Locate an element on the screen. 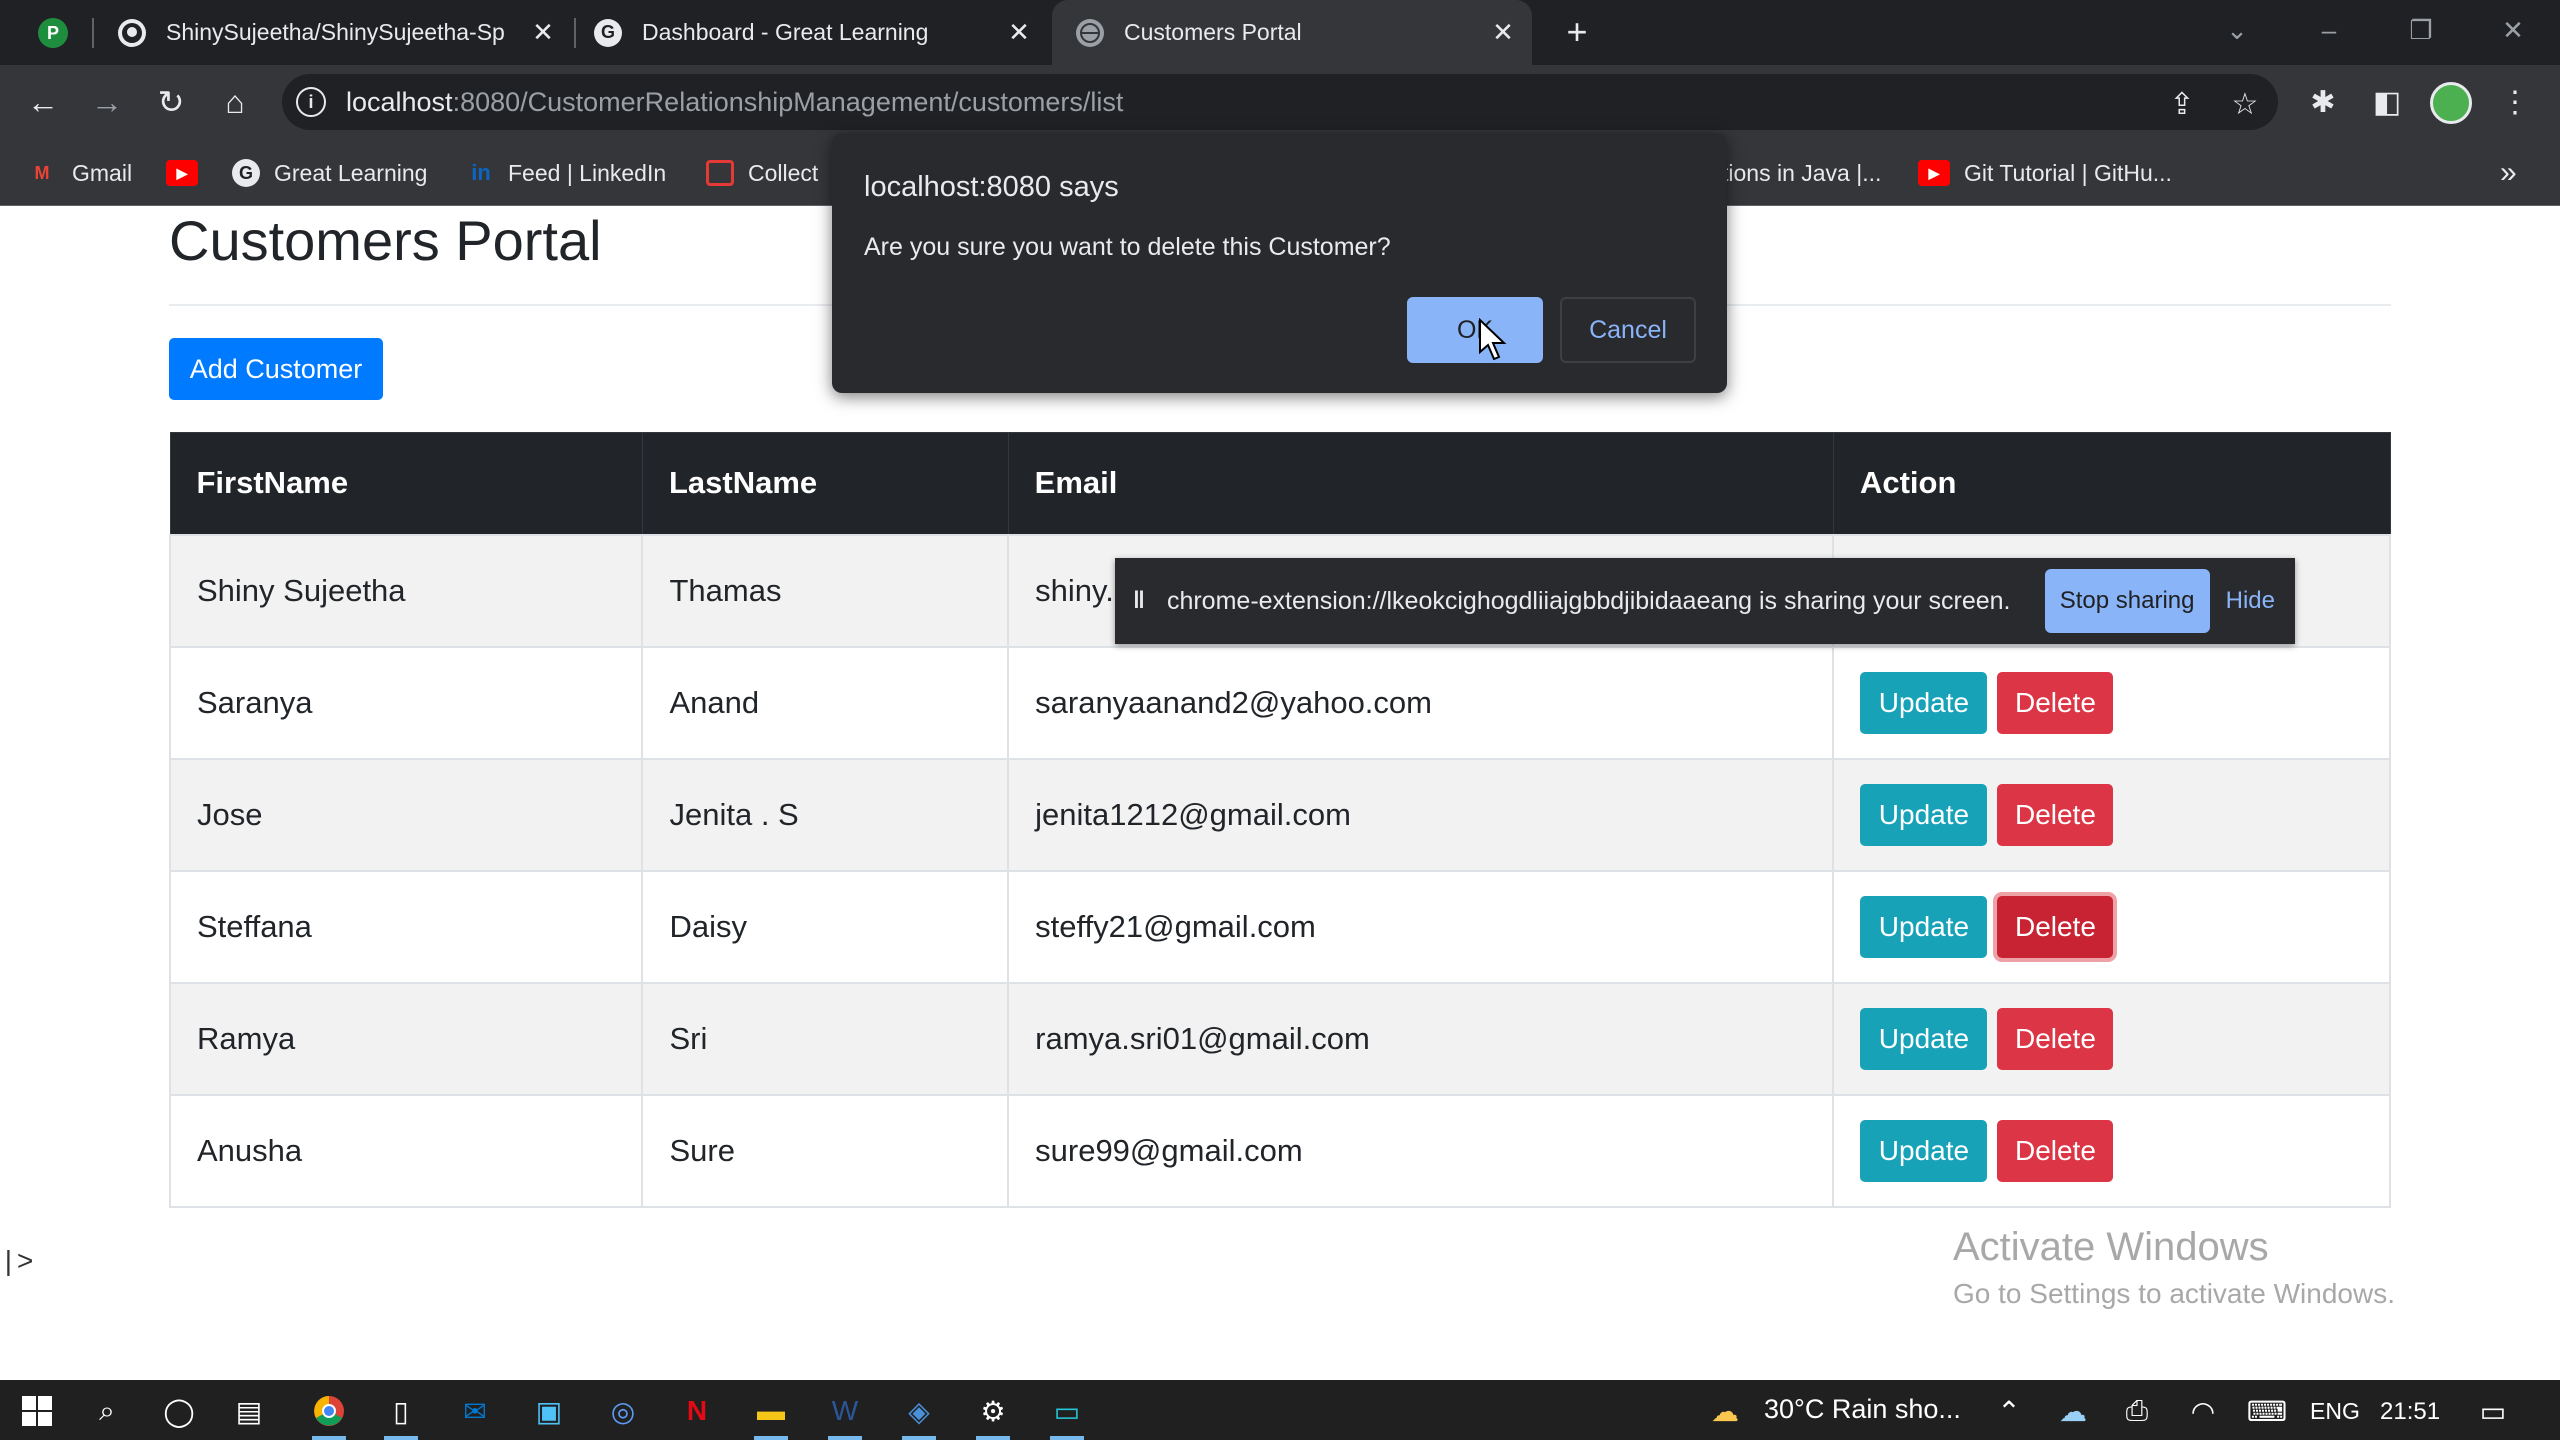 The width and height of the screenshot is (2560, 1440). tab-search-icon: ⌄ is located at coordinates (2237, 30).